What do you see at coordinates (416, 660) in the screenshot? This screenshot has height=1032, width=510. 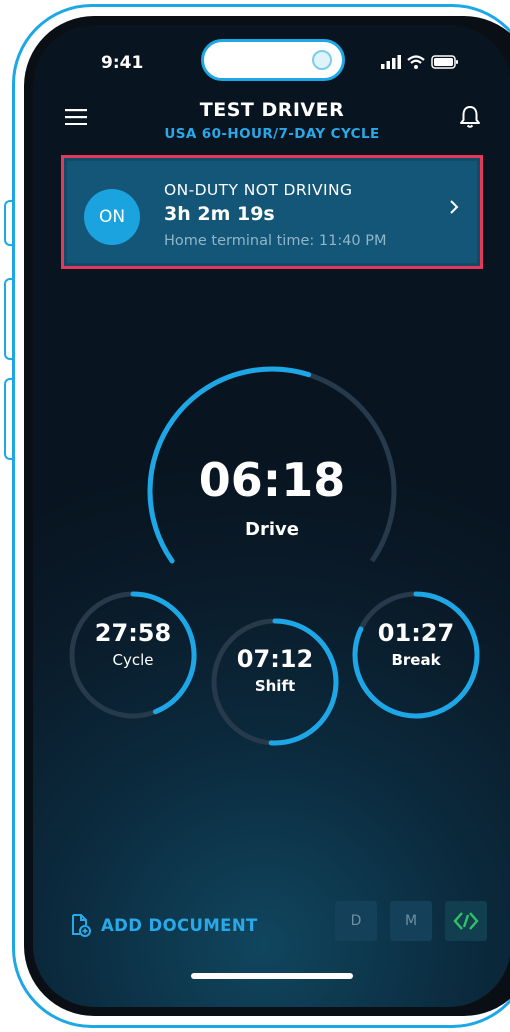 I see `break-time-label: Break` at bounding box center [416, 660].